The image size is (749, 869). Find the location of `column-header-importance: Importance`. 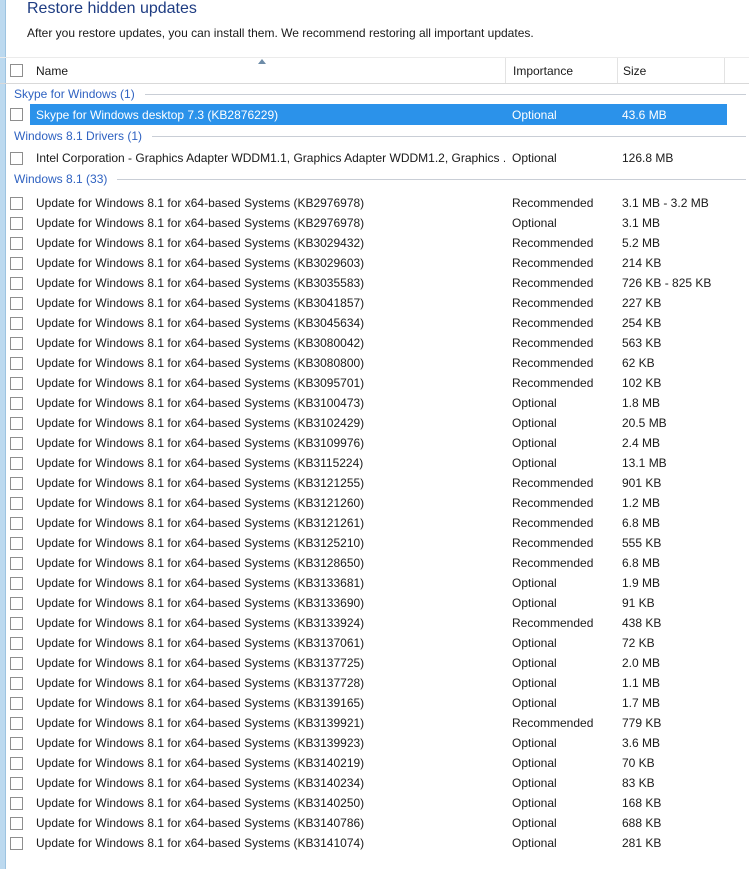

column-header-importance: Importance is located at coordinates (561, 70).